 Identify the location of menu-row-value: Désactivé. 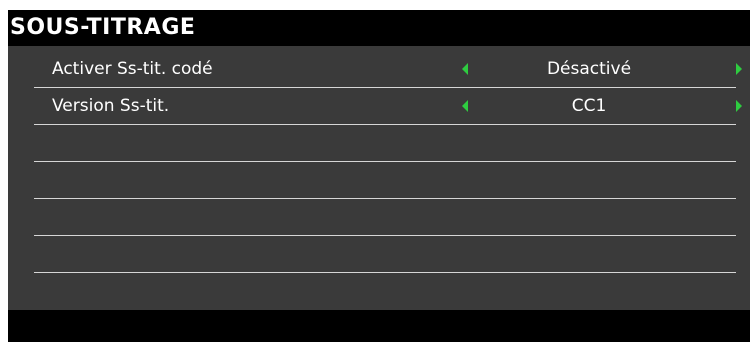
(589, 69).